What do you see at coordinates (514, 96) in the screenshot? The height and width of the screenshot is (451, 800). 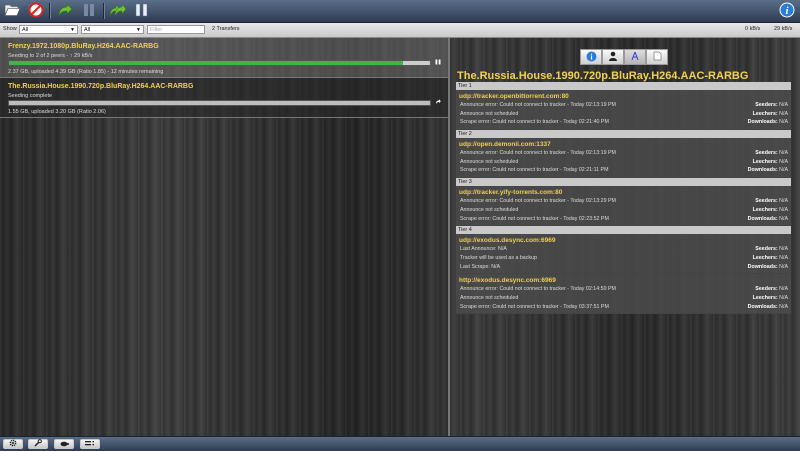 I see `tracker-url: udp://tracker.openbittorrent.com:80` at bounding box center [514, 96].